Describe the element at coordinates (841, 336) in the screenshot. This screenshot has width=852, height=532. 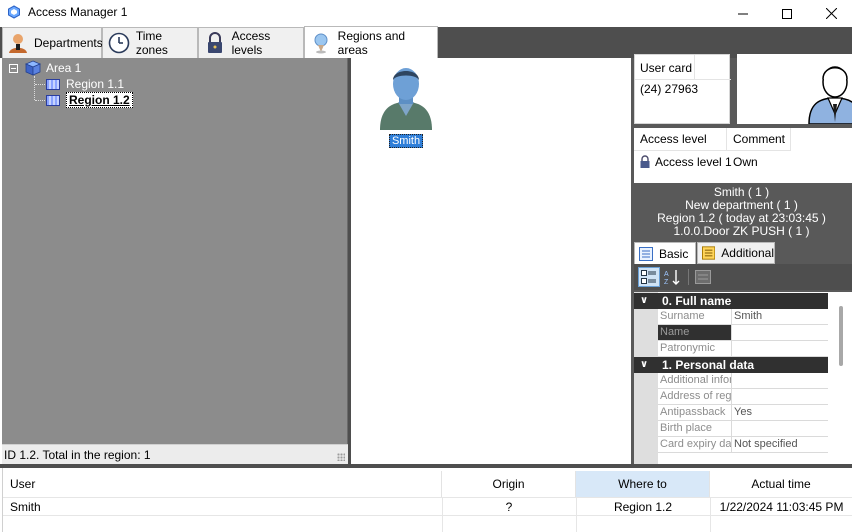
I see `grid-scrollbar` at that location.